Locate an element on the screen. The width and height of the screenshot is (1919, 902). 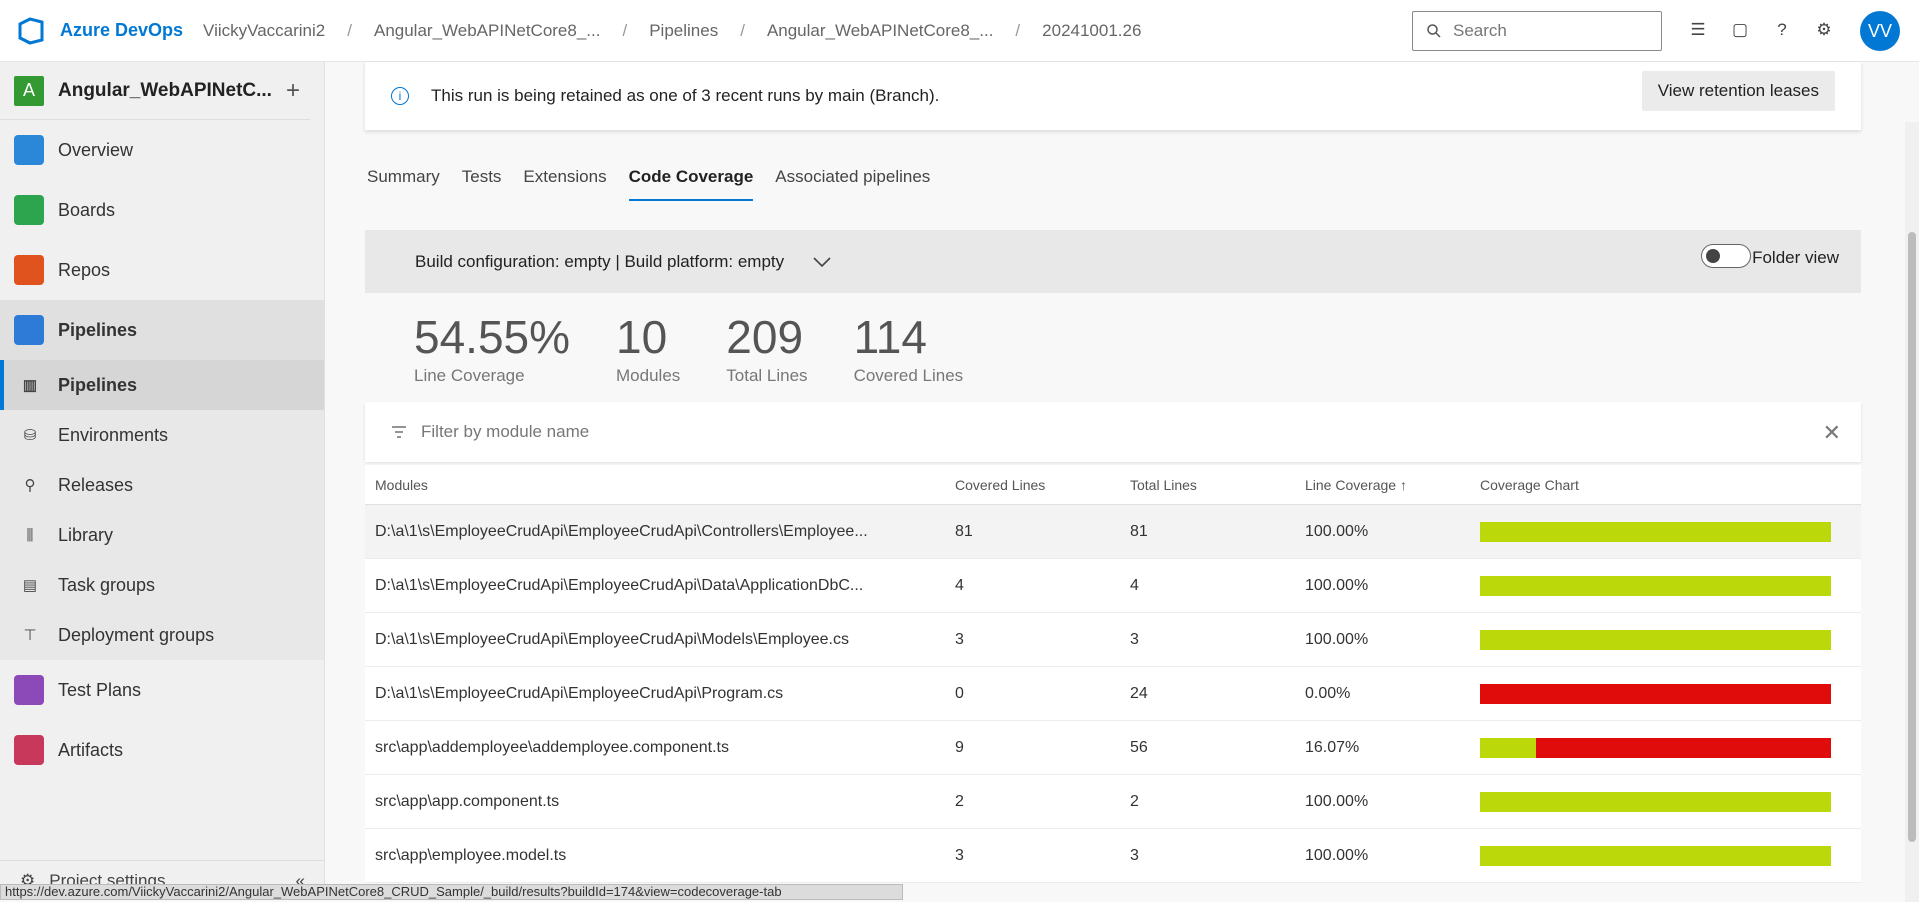
avatar: VV is located at coordinates (1880, 31).